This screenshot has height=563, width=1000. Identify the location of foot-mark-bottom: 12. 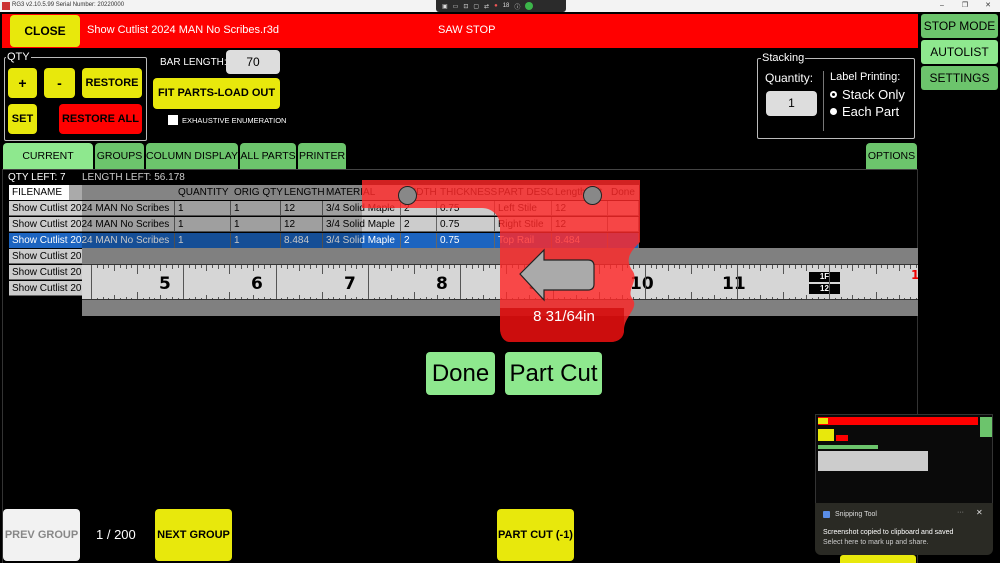
(824, 289).